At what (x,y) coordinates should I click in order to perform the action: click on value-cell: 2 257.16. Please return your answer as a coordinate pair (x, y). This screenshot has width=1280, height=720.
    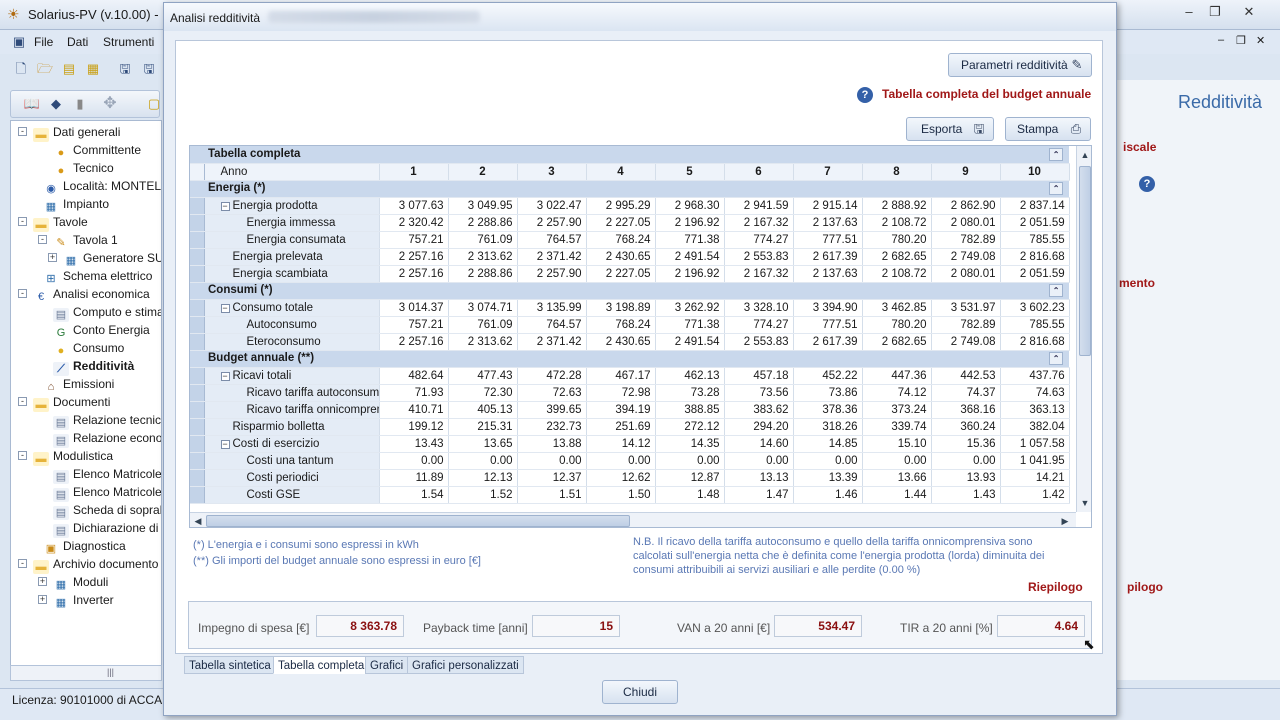
    Looking at the image, I should click on (414, 274).